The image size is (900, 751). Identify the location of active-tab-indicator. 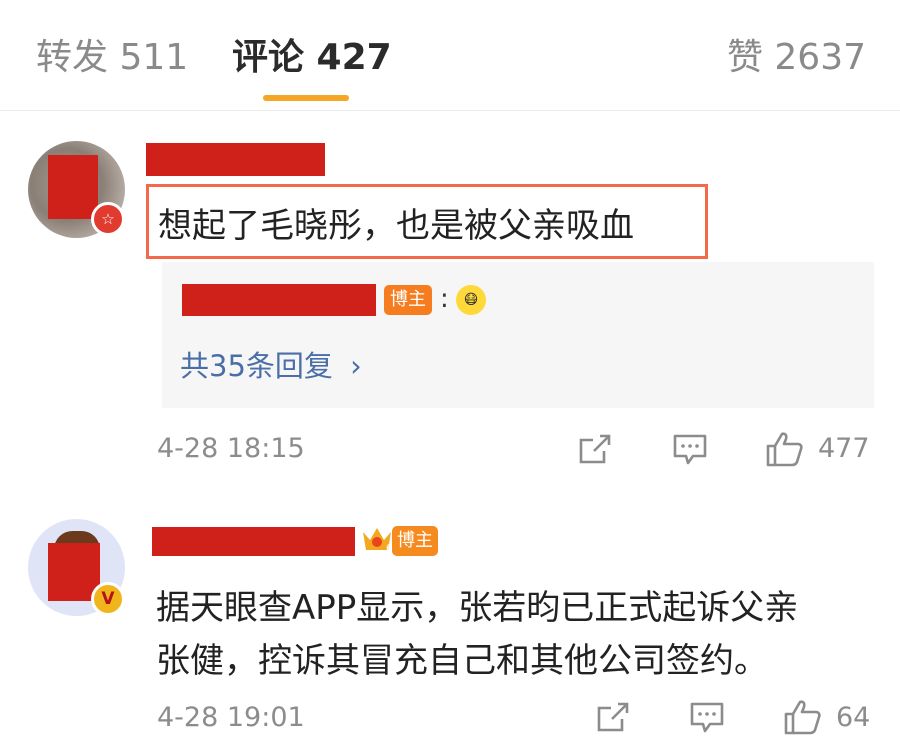
(306, 98).